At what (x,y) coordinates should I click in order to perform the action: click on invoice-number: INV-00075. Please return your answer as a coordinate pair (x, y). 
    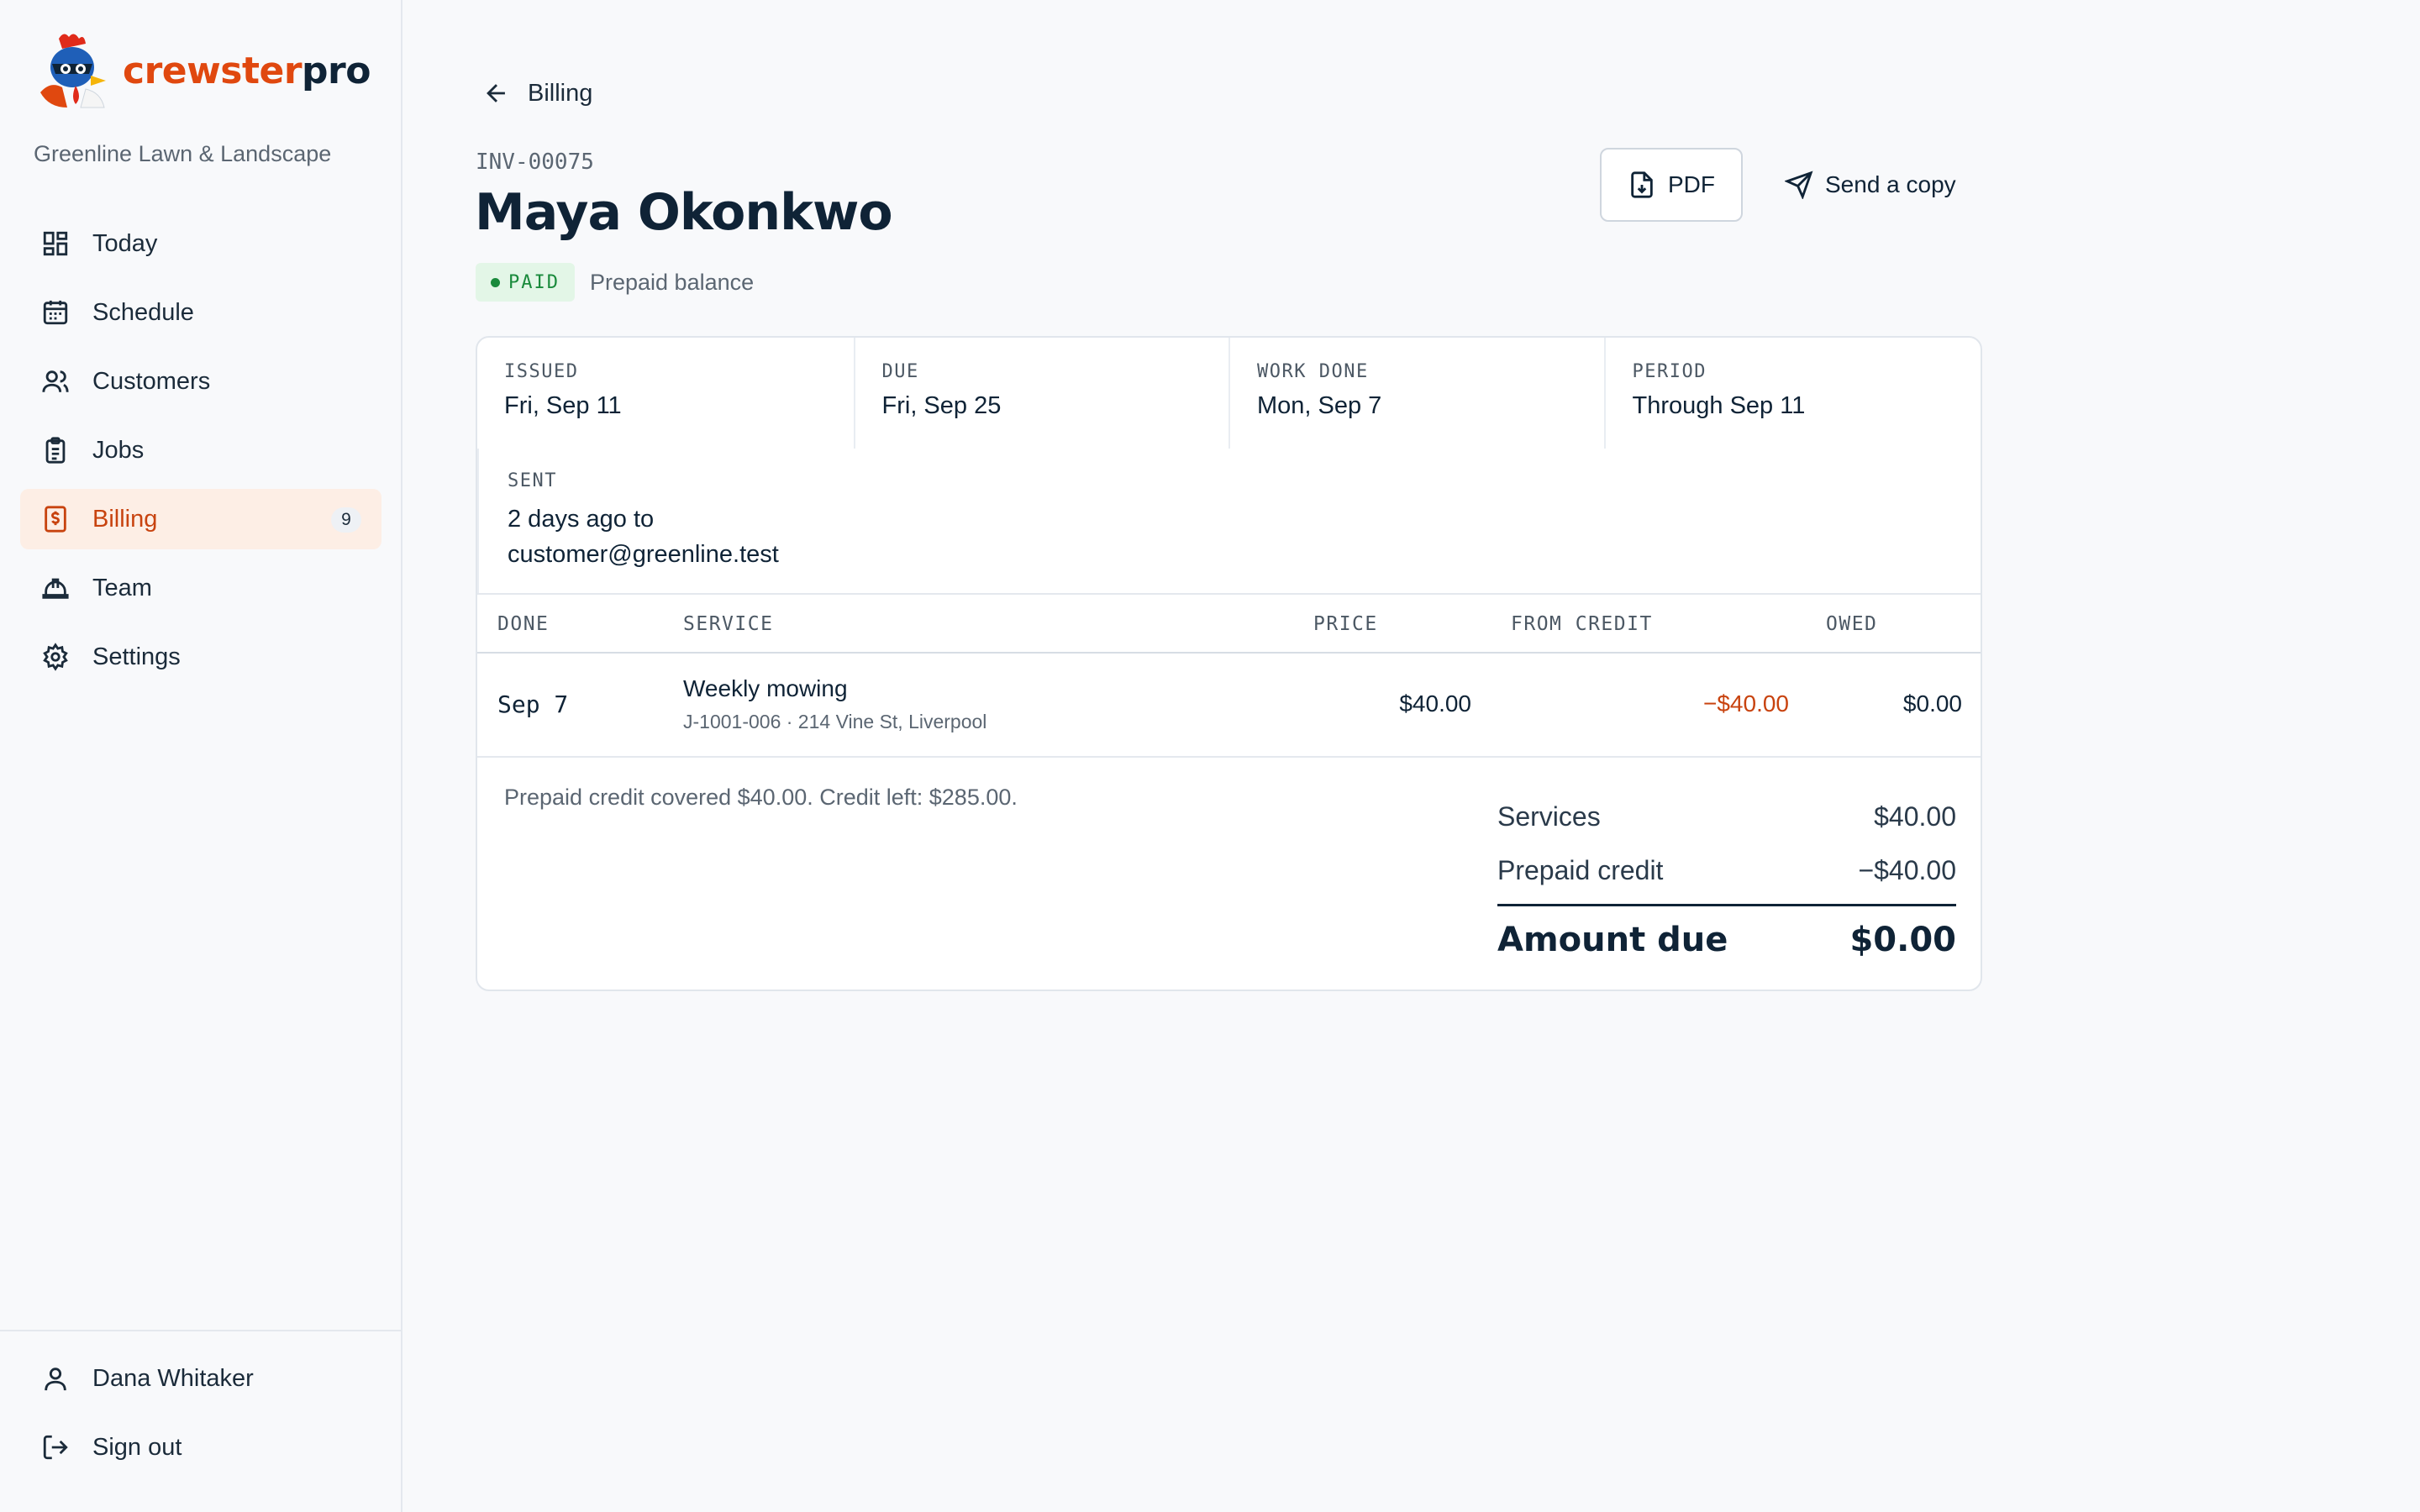
    Looking at the image, I should click on (535, 162).